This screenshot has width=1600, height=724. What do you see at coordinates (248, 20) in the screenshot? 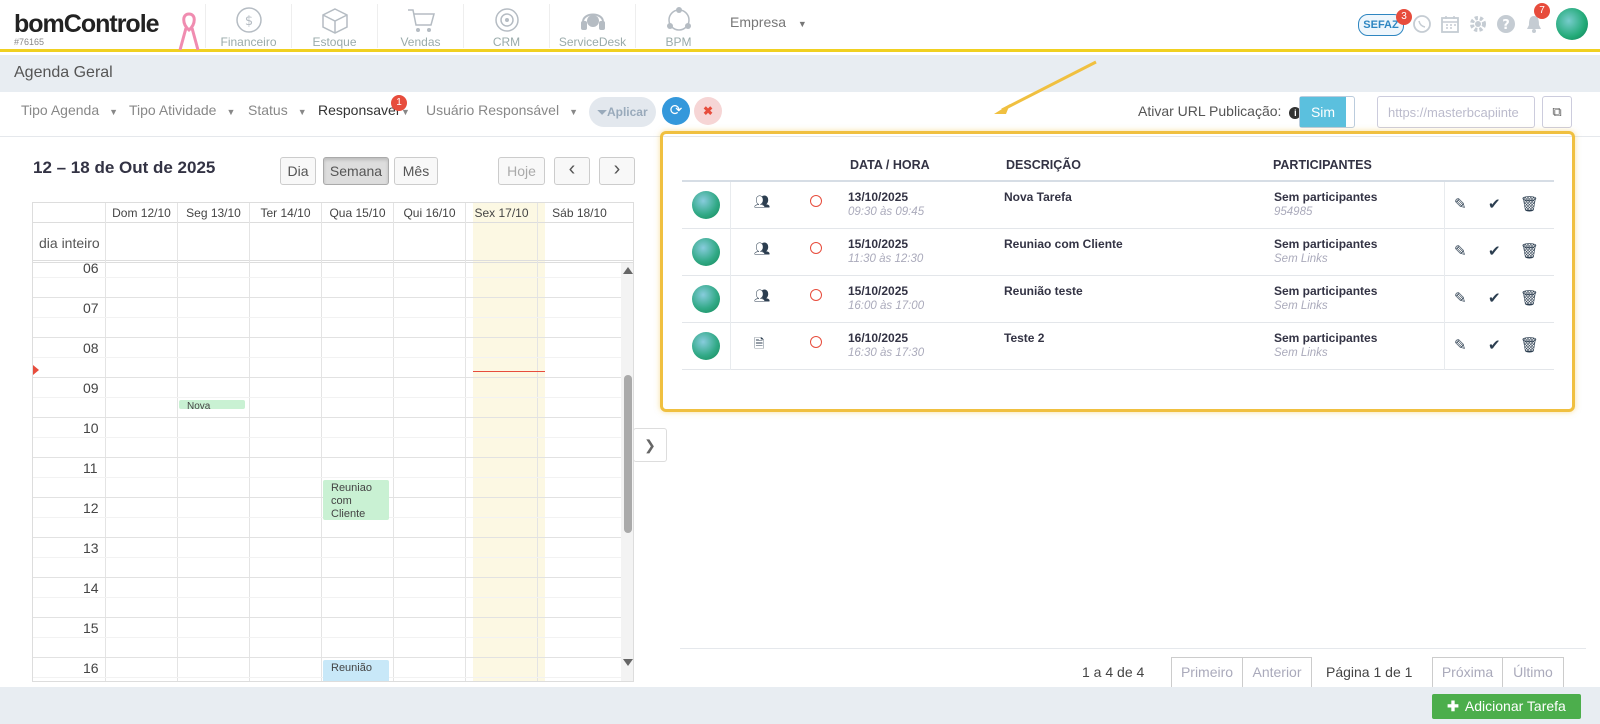
I see `dollar-icon: $` at bounding box center [248, 20].